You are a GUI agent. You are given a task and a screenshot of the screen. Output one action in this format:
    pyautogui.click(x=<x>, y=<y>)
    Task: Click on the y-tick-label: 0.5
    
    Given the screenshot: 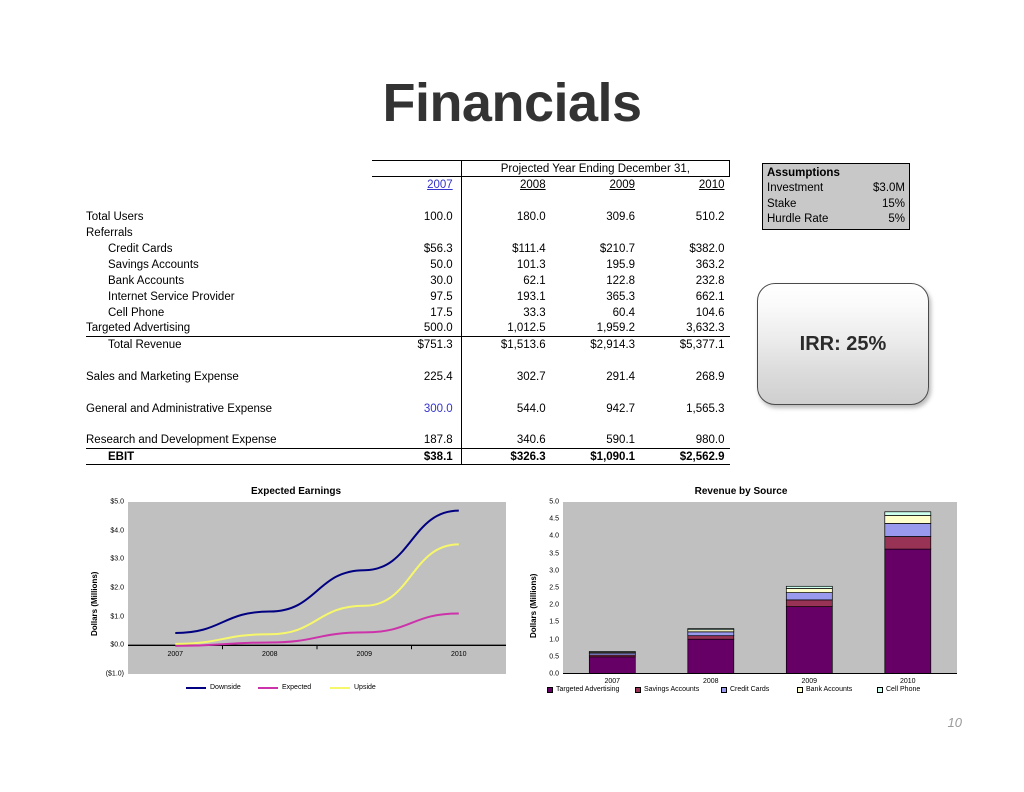 What is the action you would take?
    pyautogui.click(x=554, y=657)
    